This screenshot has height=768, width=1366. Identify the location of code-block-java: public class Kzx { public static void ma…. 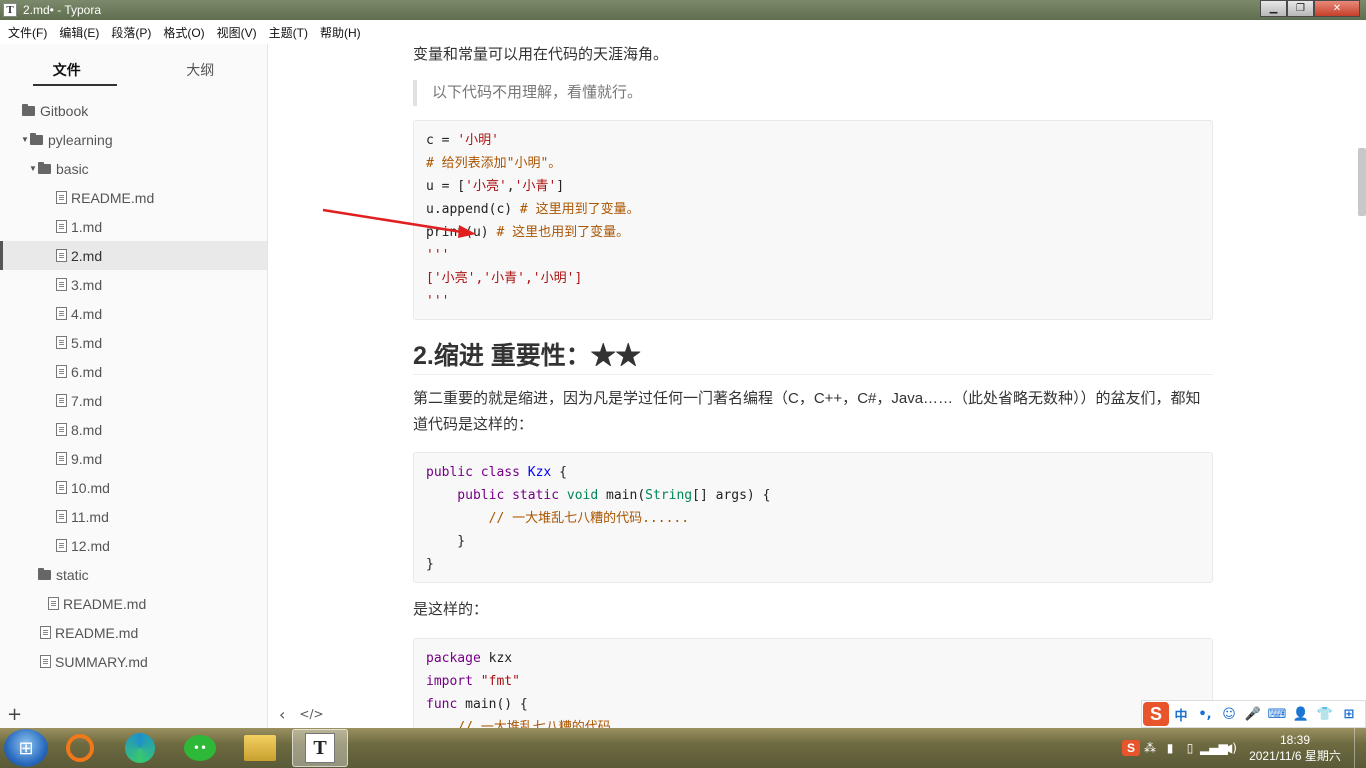
(813, 517).